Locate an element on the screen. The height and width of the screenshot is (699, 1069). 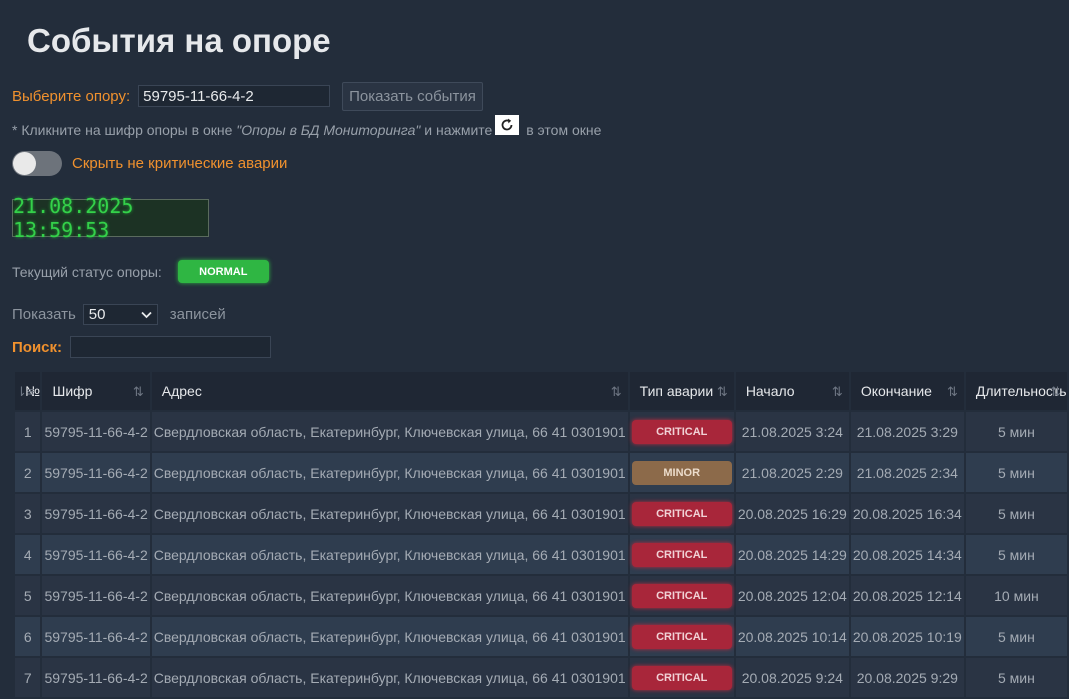
cell-start: 20.08.2025 16:29 is located at coordinates (792, 513).